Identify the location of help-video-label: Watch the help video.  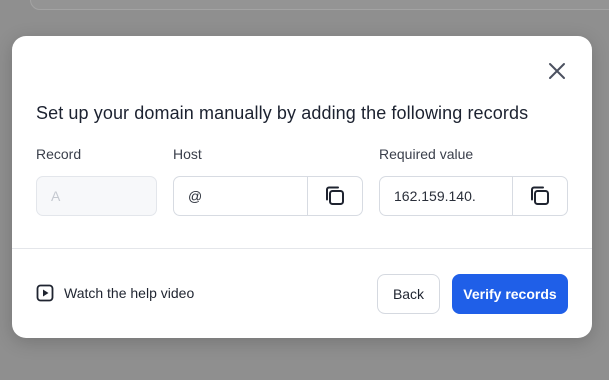
(129, 293).